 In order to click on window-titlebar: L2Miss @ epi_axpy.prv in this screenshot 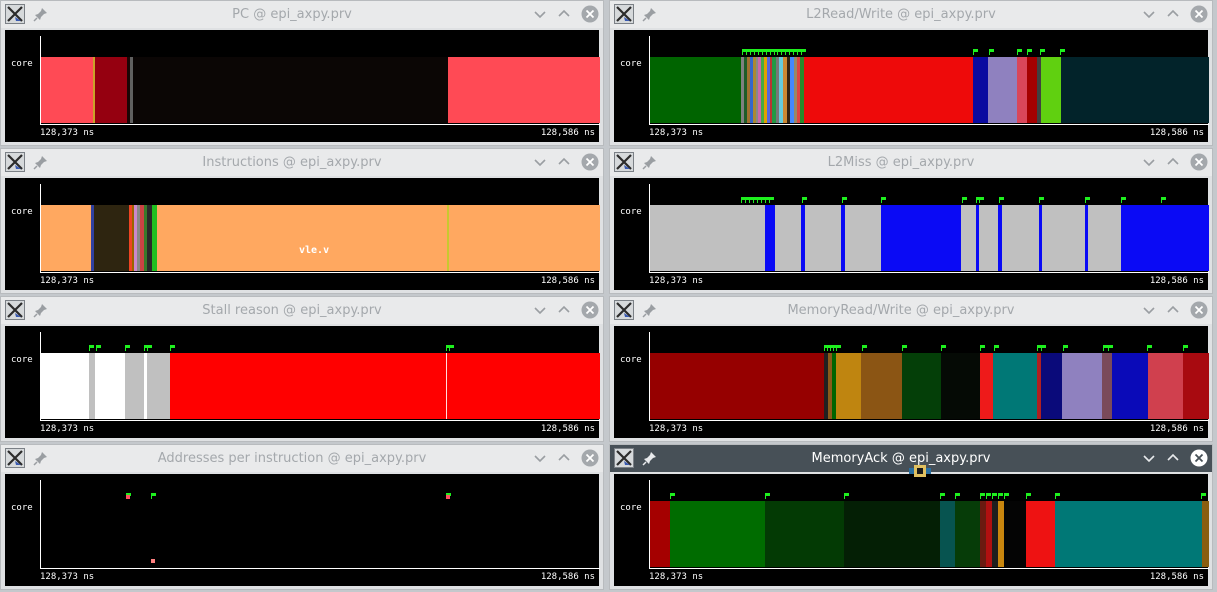, I will do `click(911, 162)`.